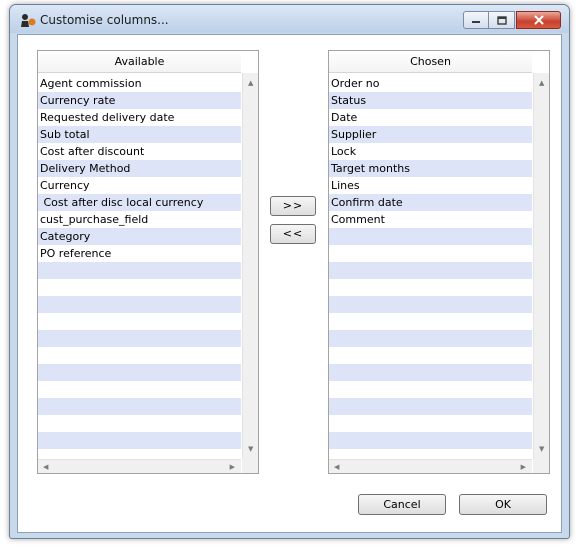 This screenshot has height=555, width=580. I want to click on chosen-horizontal-scrollbar: ◀ ▶, so click(430, 466).